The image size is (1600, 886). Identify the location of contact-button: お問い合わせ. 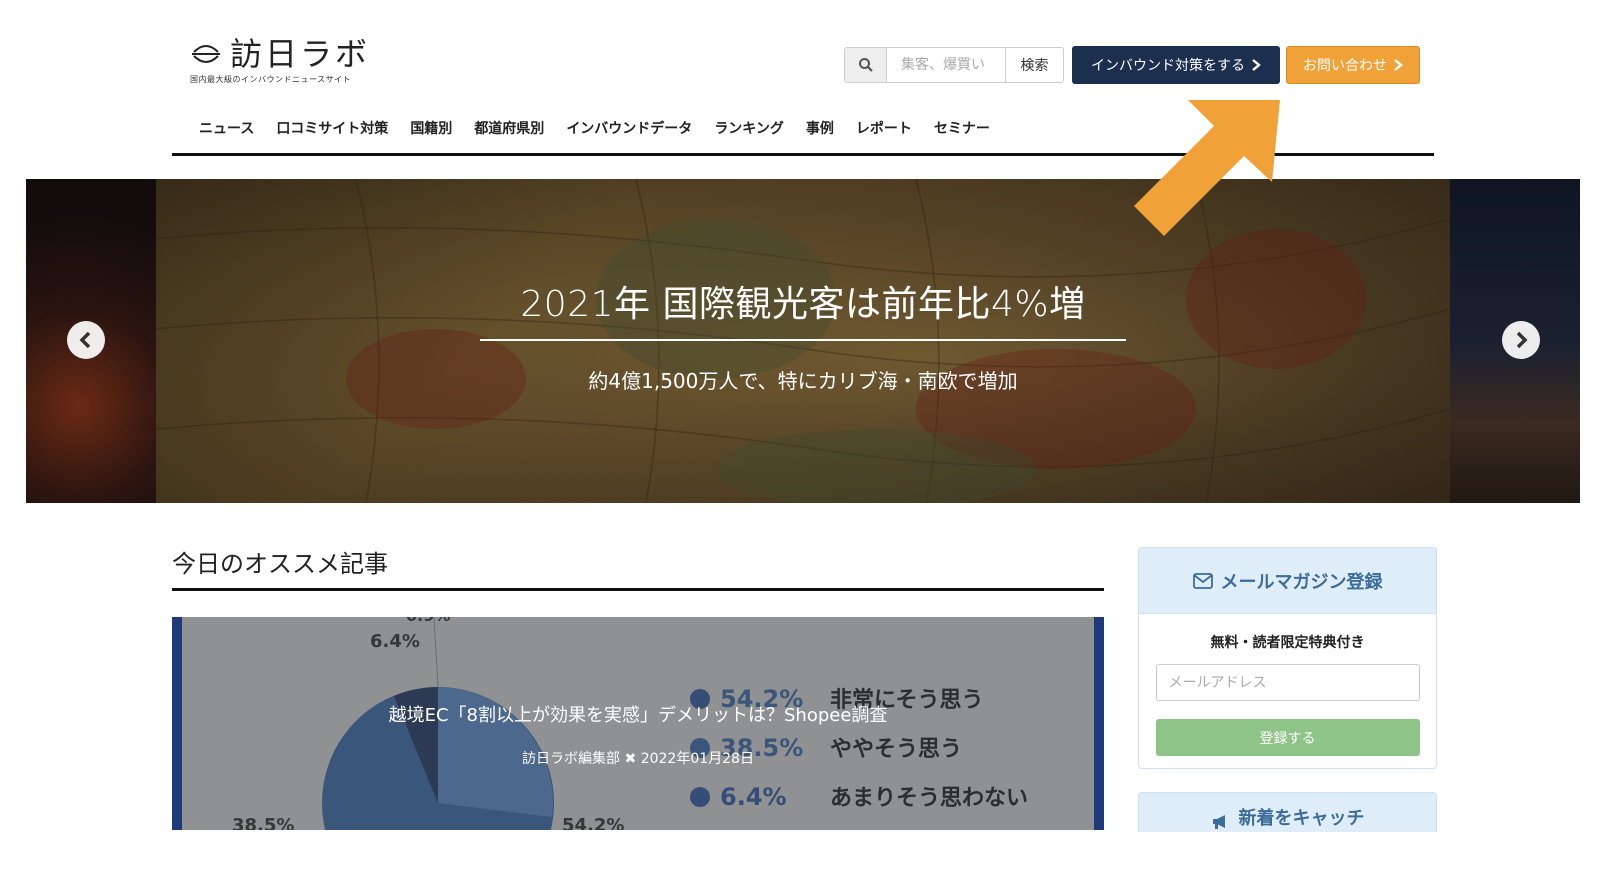
(1353, 65).